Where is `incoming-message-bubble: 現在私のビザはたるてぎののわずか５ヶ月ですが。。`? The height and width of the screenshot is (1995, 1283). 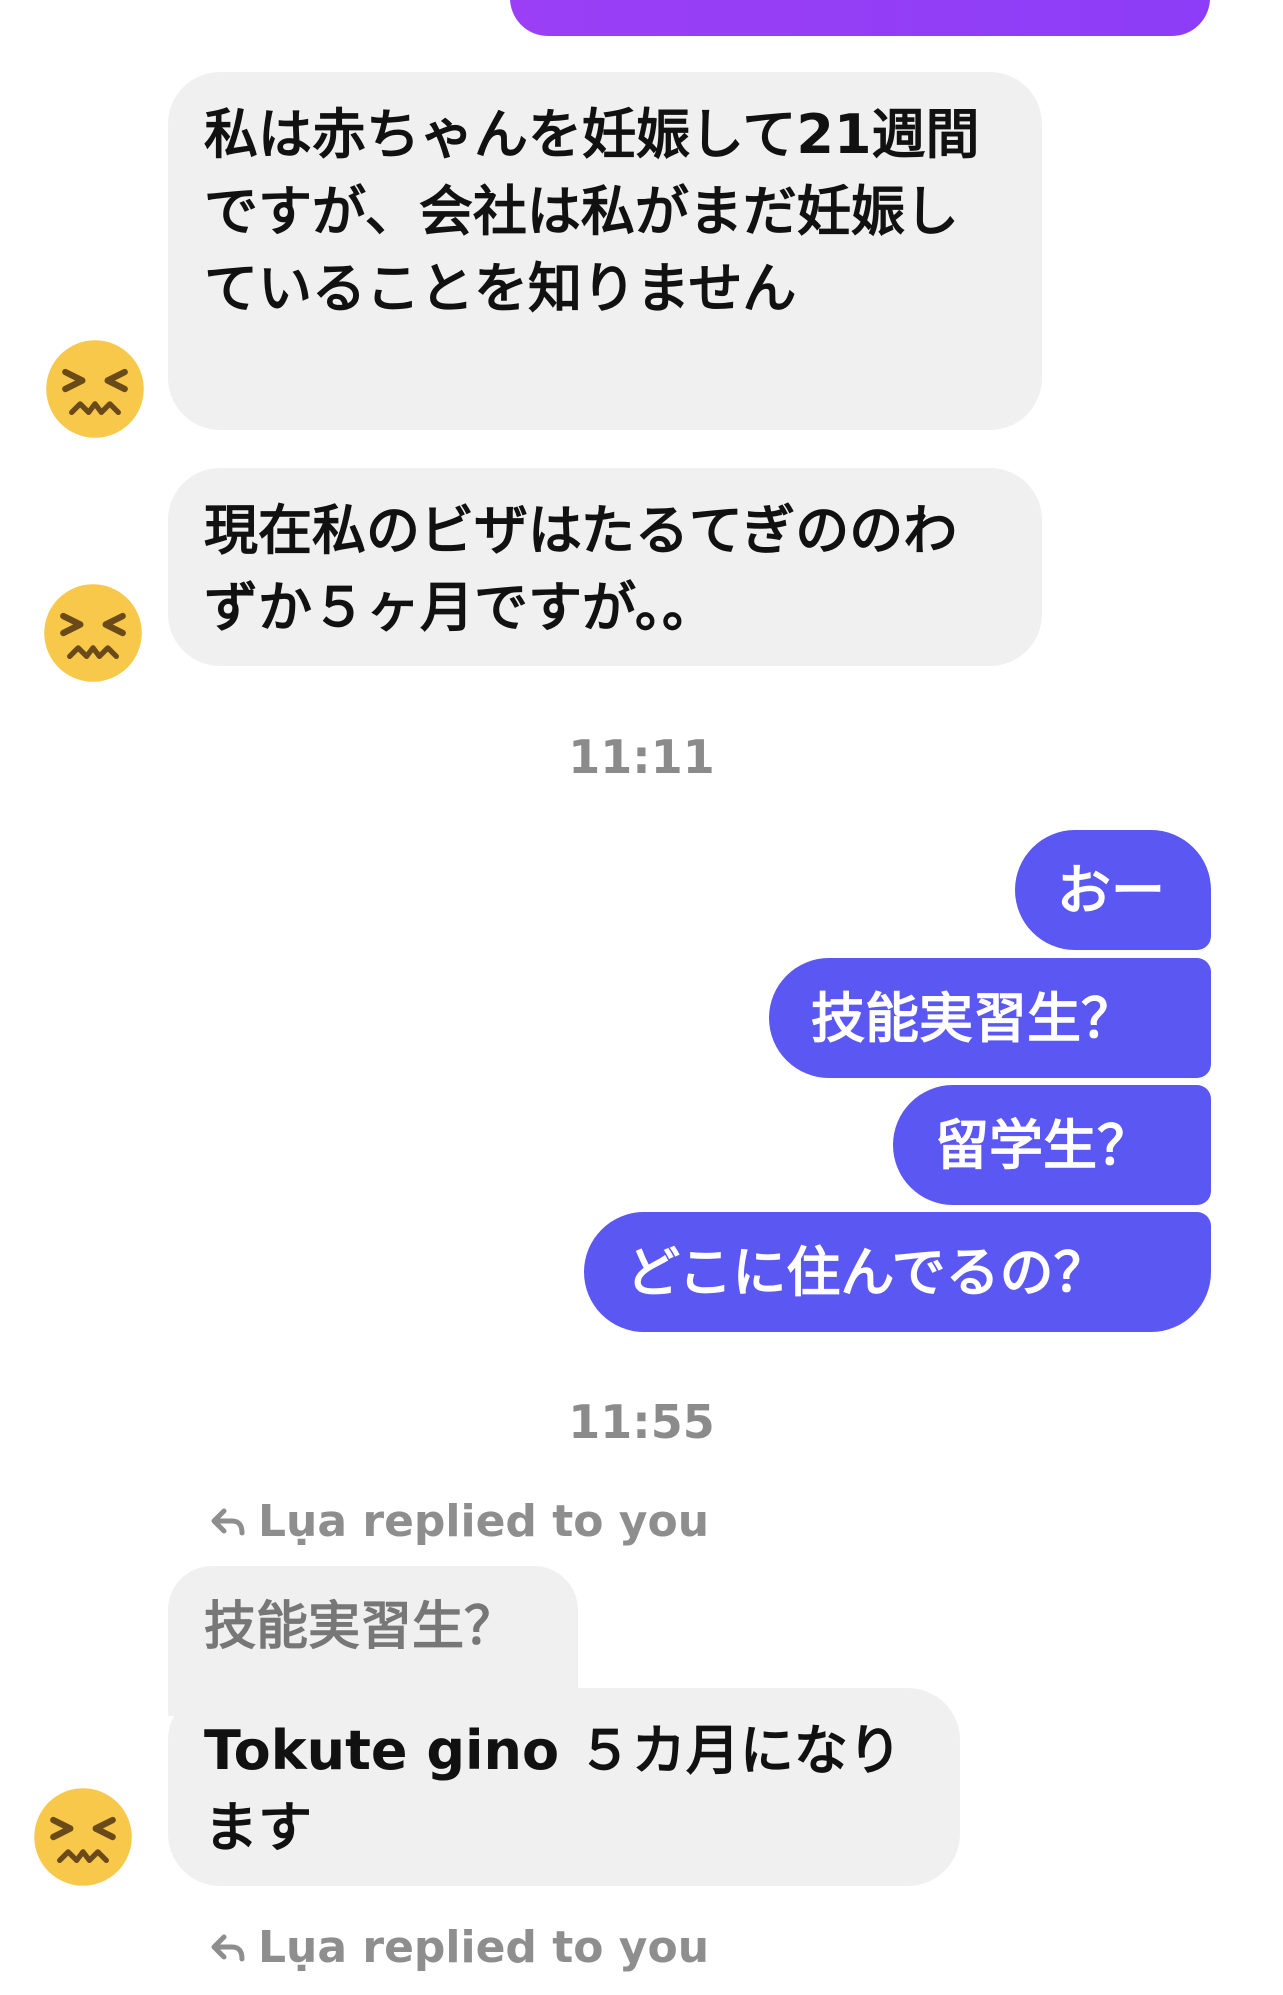
incoming-message-bubble: 現在私のビザはたるてぎののわずか５ヶ月ですが。。 is located at coordinates (605, 567).